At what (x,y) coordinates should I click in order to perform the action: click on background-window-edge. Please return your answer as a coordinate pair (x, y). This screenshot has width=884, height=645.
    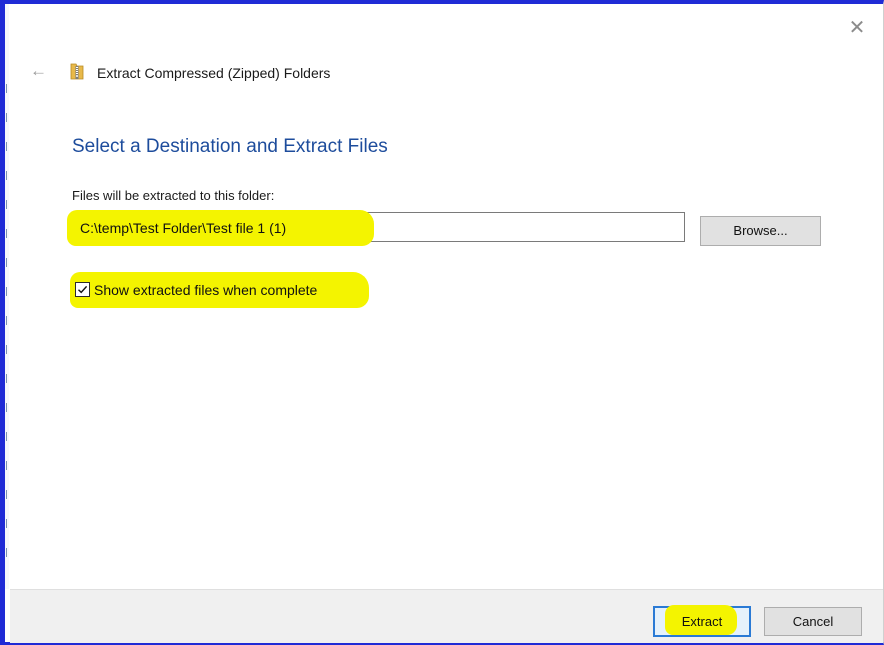
    Looking at the image, I should click on (7, 296).